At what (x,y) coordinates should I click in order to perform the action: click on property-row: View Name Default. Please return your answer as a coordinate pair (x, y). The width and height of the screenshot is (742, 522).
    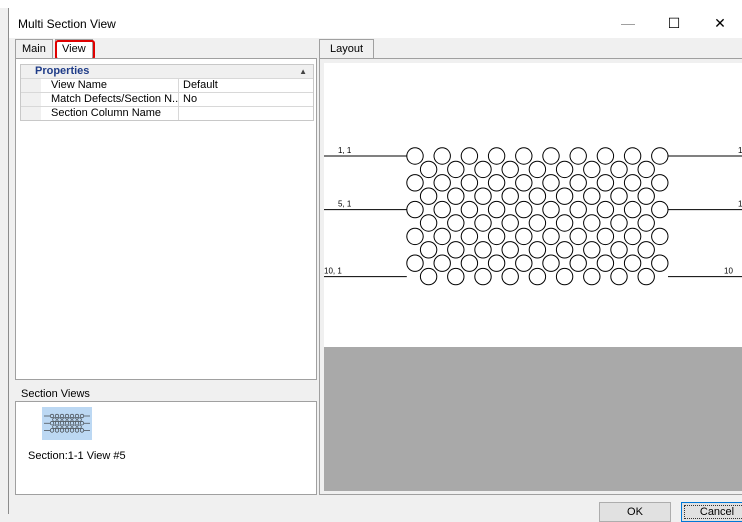
    Looking at the image, I should click on (167, 85).